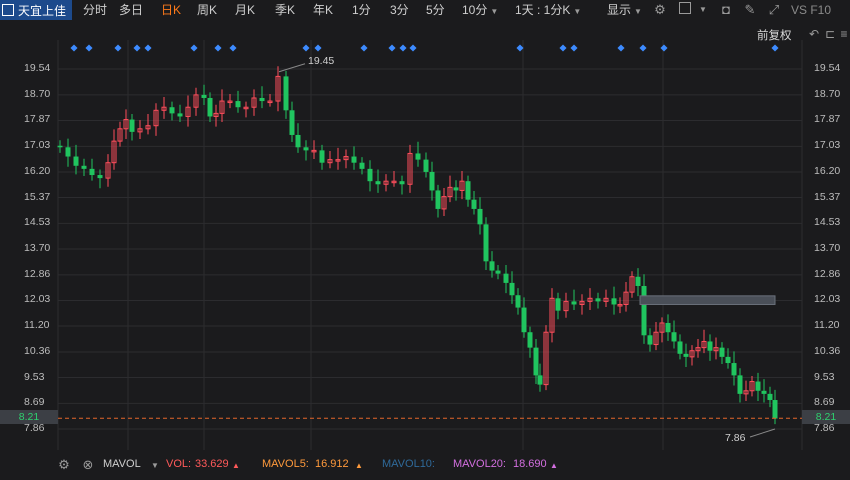  What do you see at coordinates (827, 273) in the screenshot?
I see `y-tick-right: 12.86` at bounding box center [827, 273].